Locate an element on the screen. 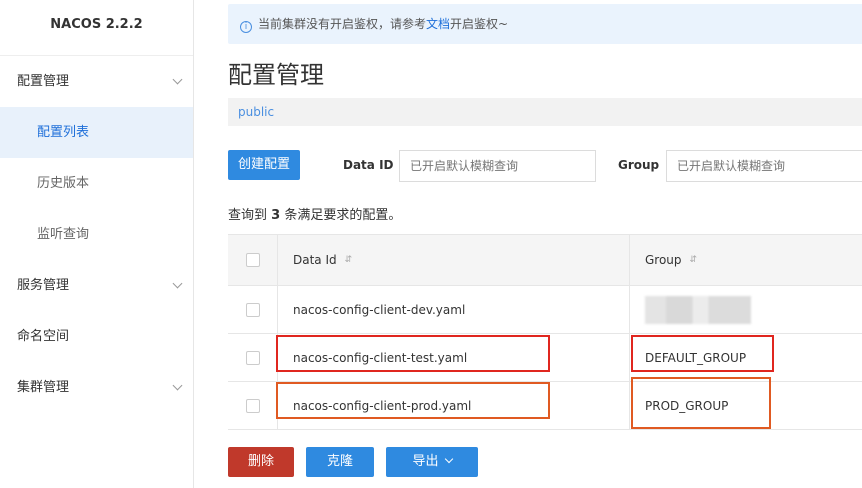 The height and width of the screenshot is (488, 862). sidebar-item-label: 命名空间 is located at coordinates (43, 336).